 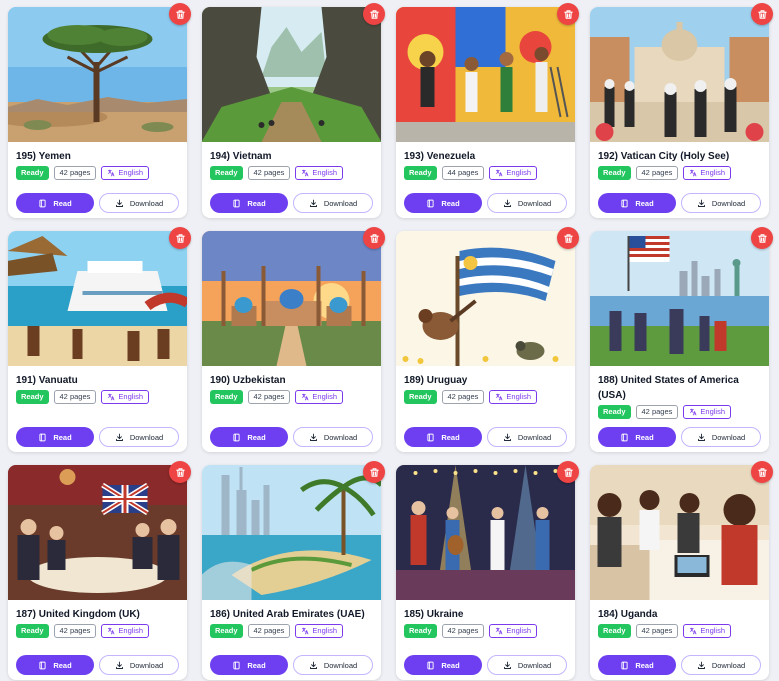 I want to click on book-title: 186) United Arab Emirates (UAE), so click(x=287, y=614).